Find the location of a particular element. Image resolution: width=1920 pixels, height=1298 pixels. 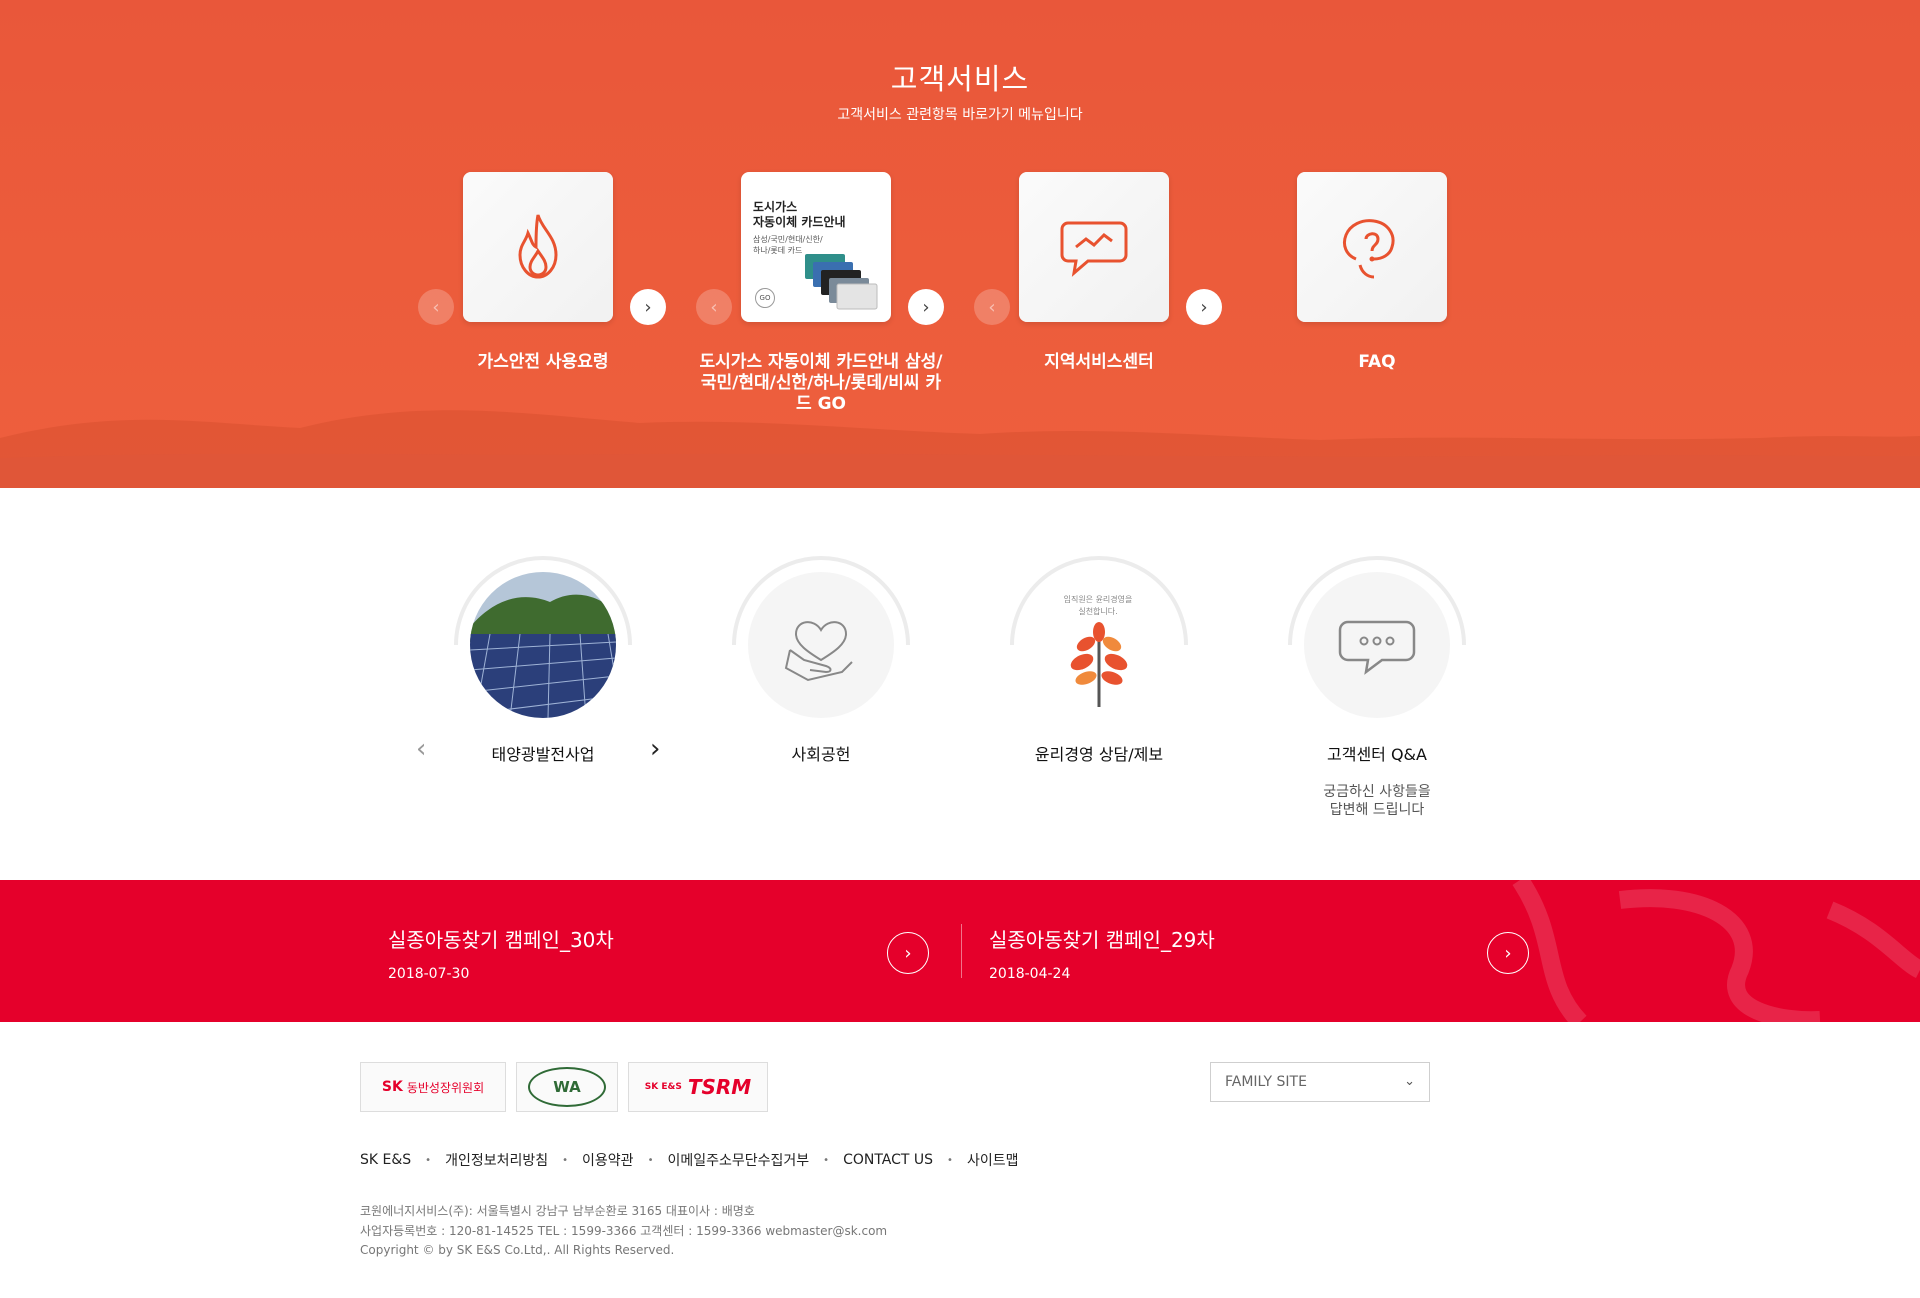

solar-panel-image is located at coordinates (543, 645).